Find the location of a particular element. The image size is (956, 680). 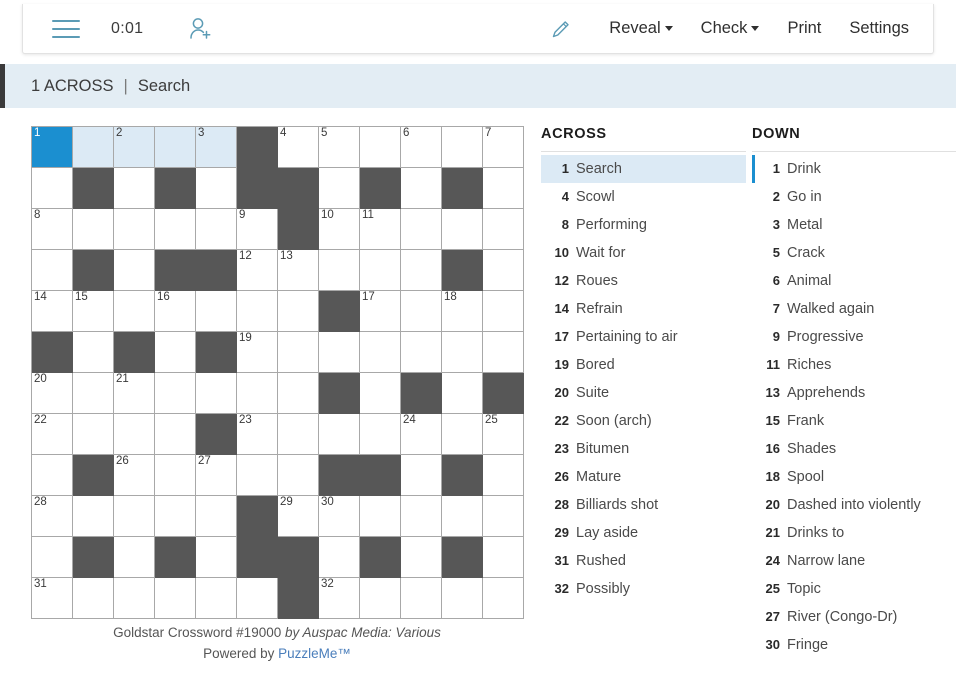

grid-cell: 16 is located at coordinates (175, 311).